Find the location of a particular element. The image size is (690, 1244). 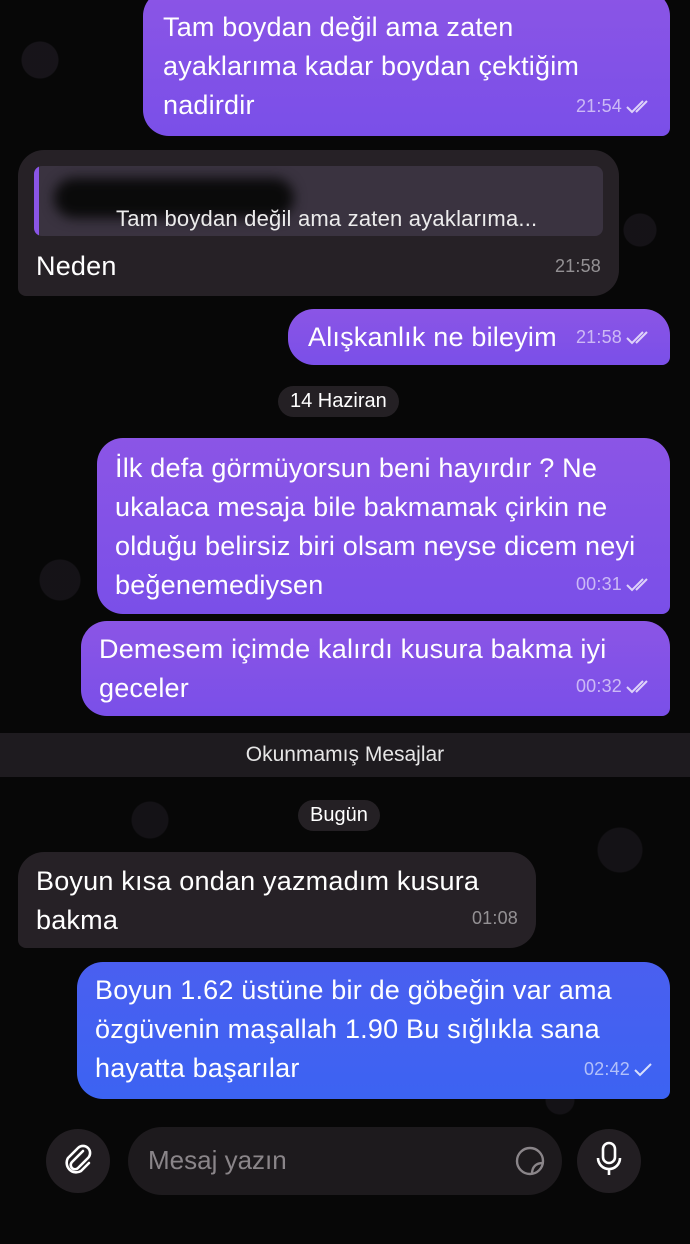

message-text: Neden is located at coordinates (76, 266).